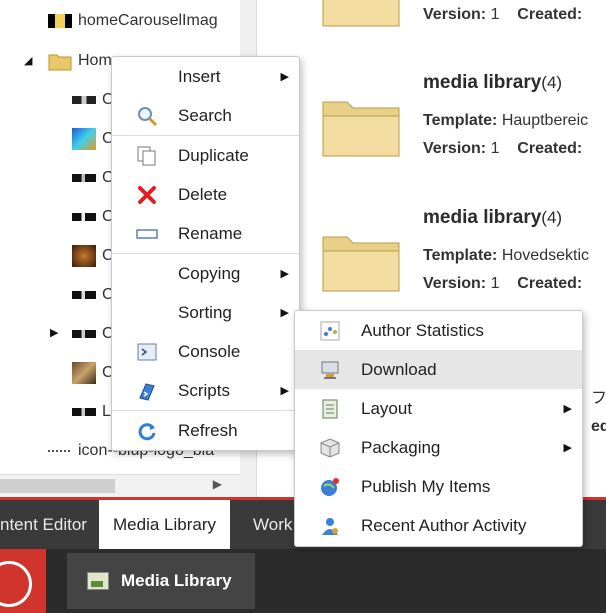  I want to click on tree-item-label: homeCarouselImag, so click(148, 20).